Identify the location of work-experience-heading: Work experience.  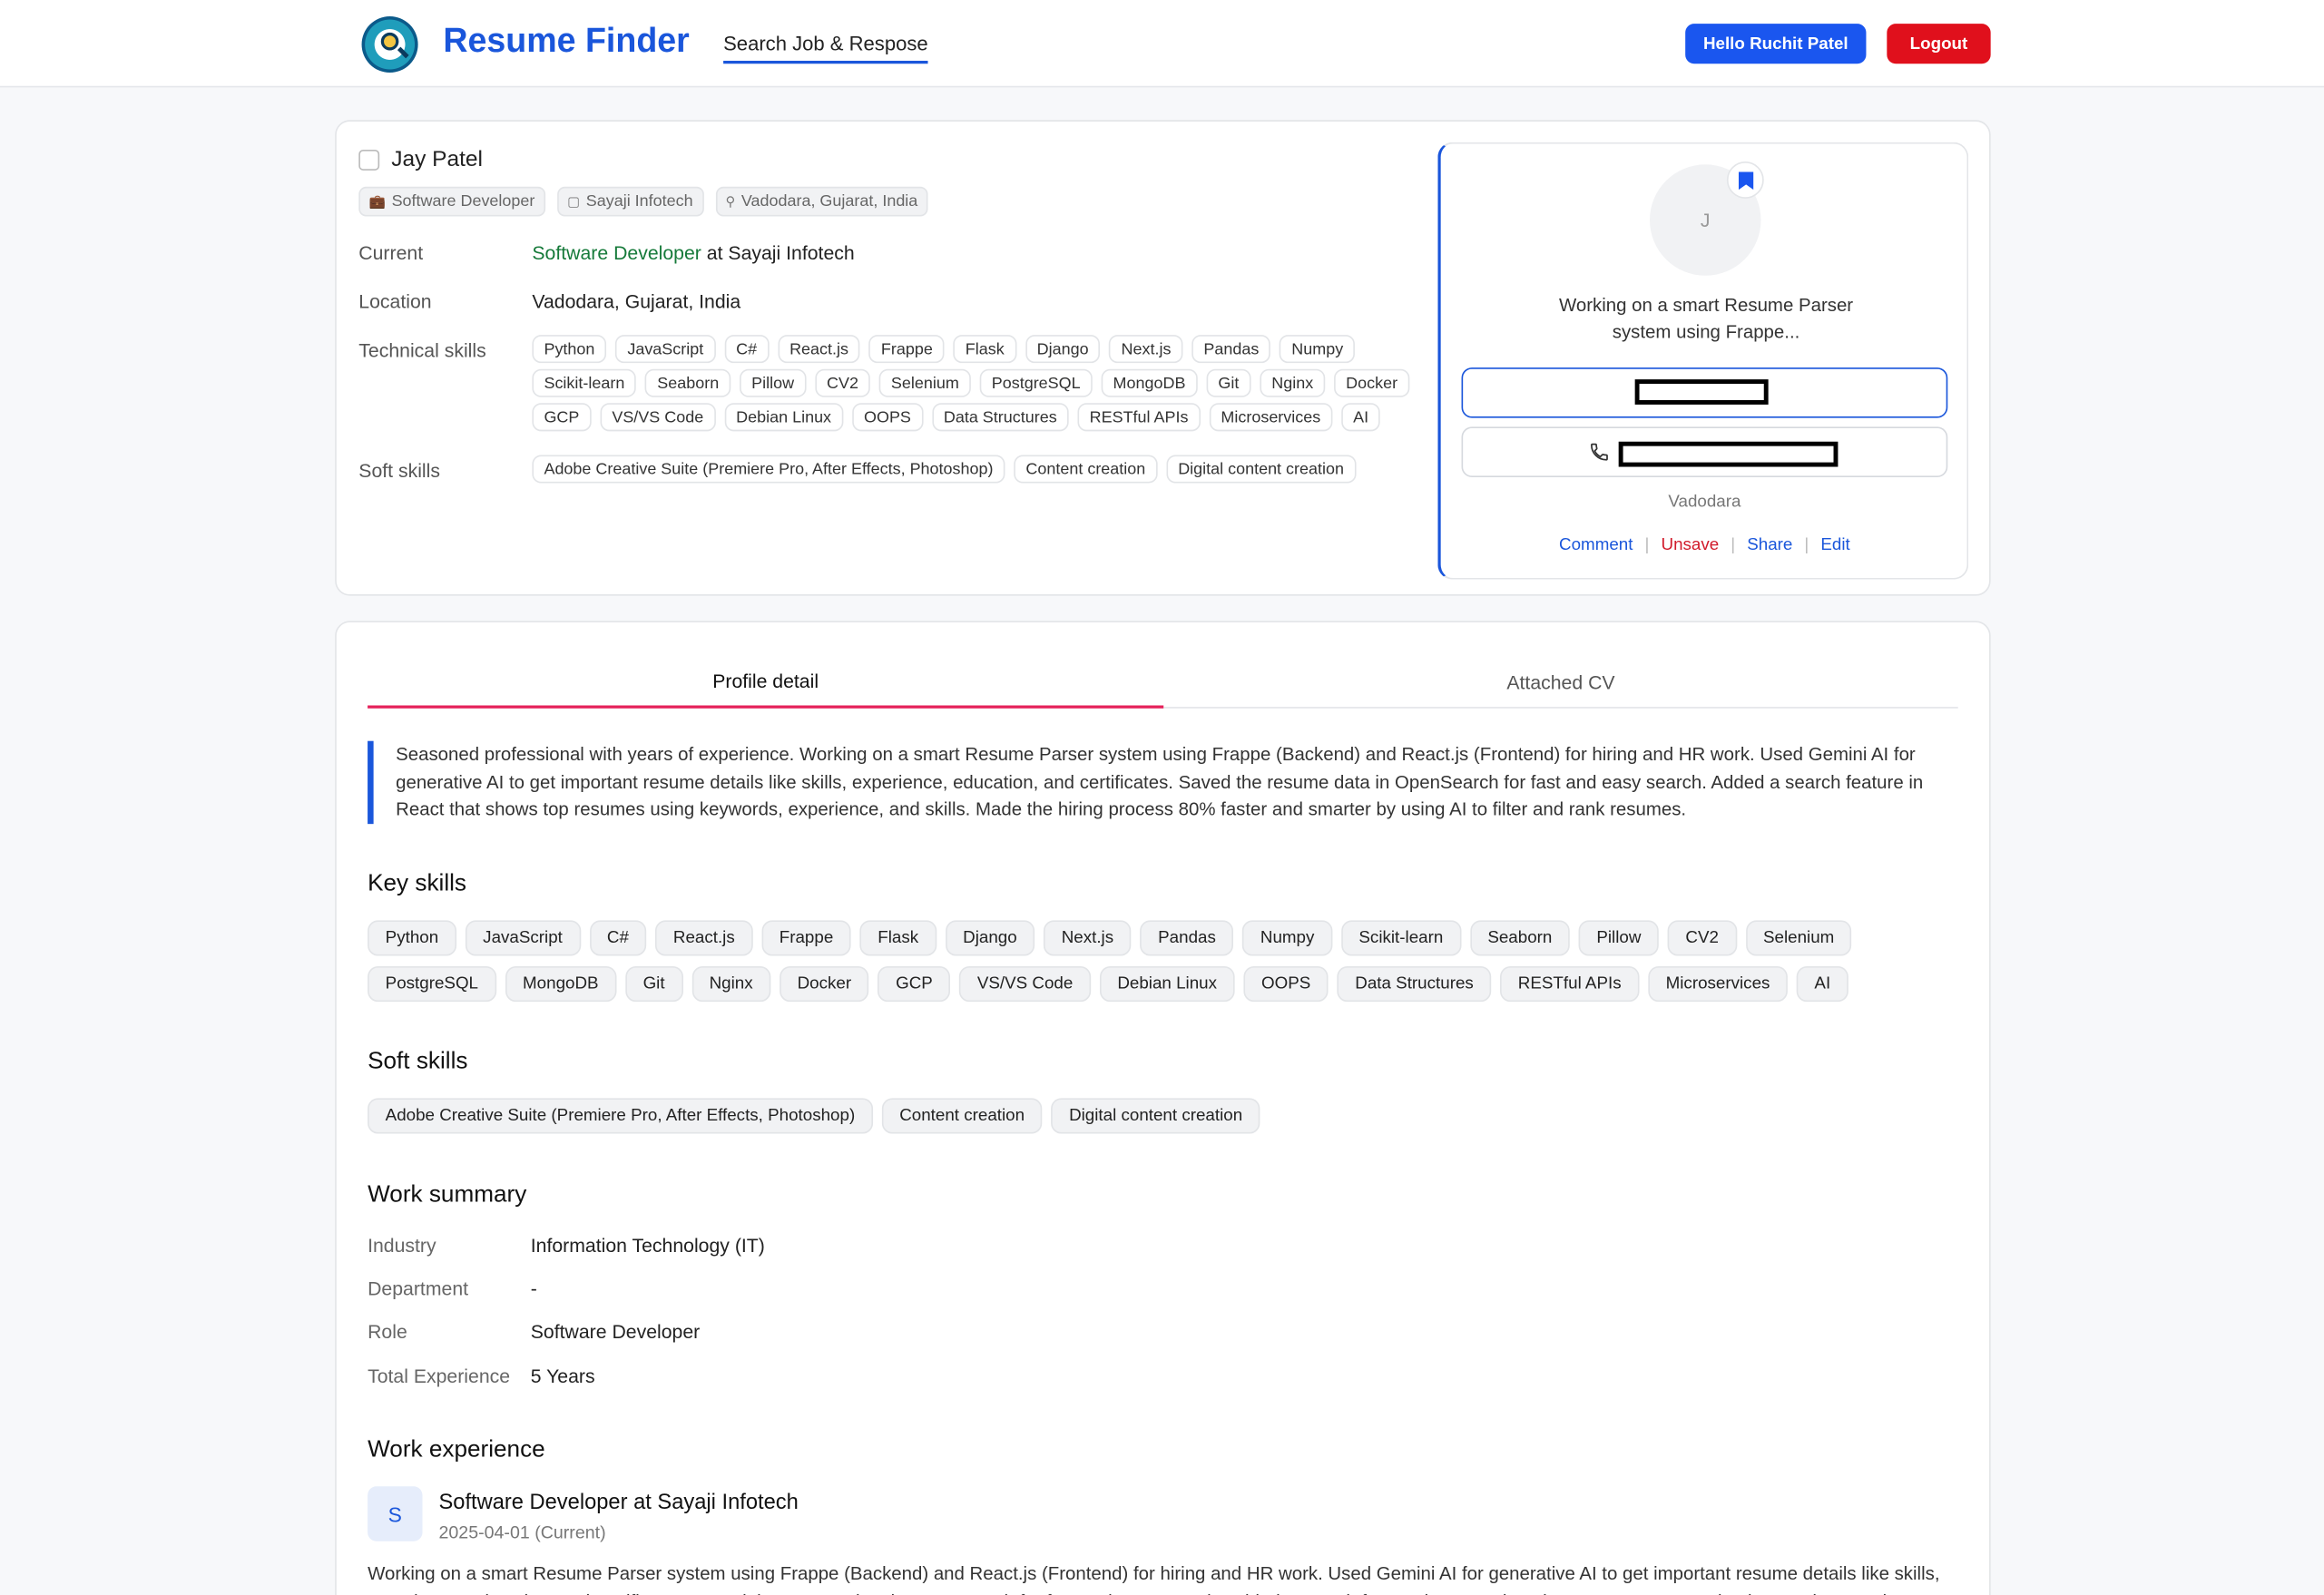
(456, 1450).